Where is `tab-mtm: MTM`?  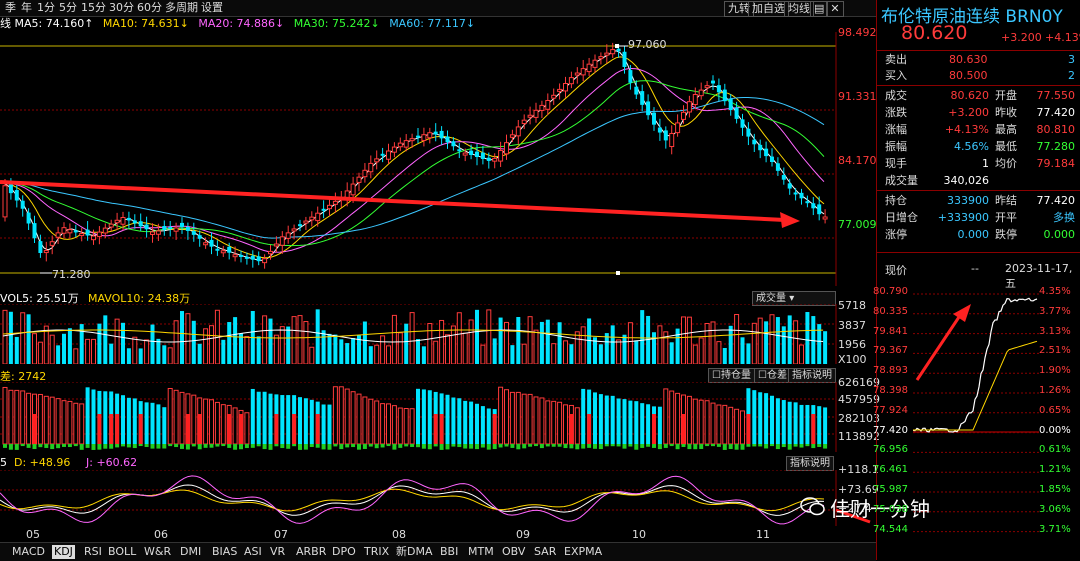
tab-mtm: MTM is located at coordinates (481, 552).